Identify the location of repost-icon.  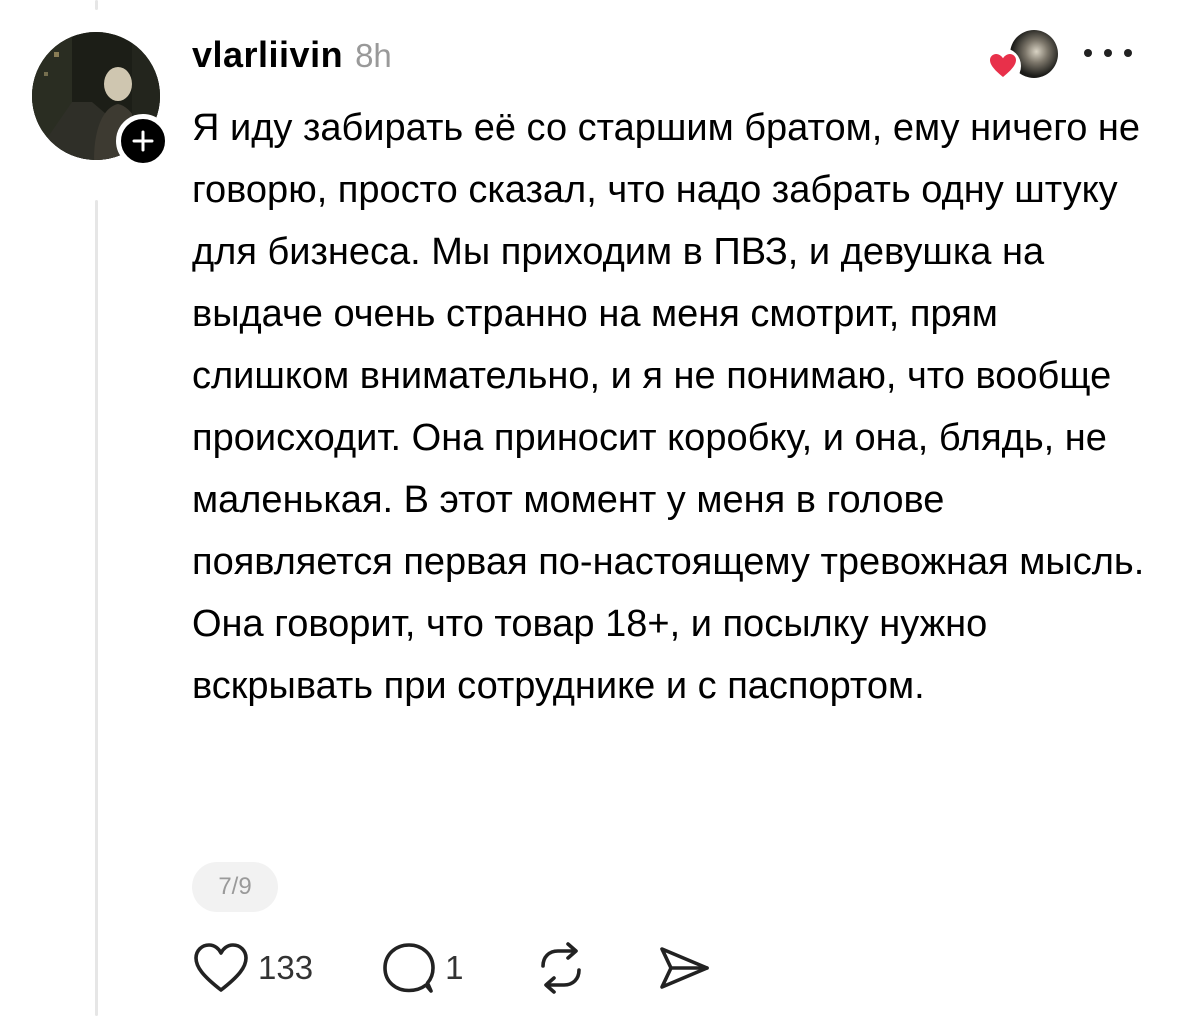
(561, 968).